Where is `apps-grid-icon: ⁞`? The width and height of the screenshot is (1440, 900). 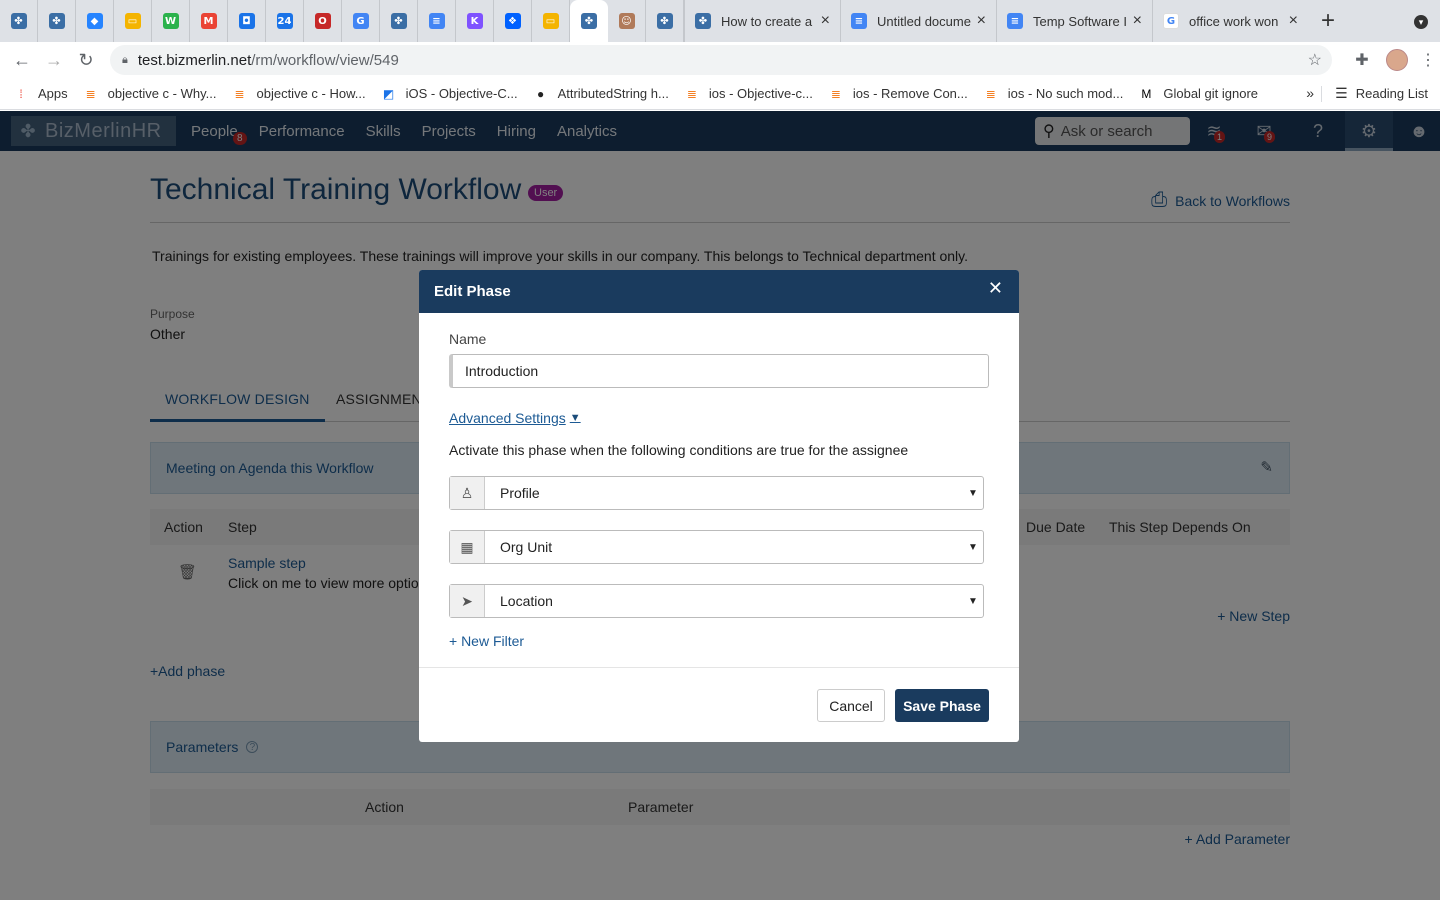 apps-grid-icon: ⁞ is located at coordinates (21, 93).